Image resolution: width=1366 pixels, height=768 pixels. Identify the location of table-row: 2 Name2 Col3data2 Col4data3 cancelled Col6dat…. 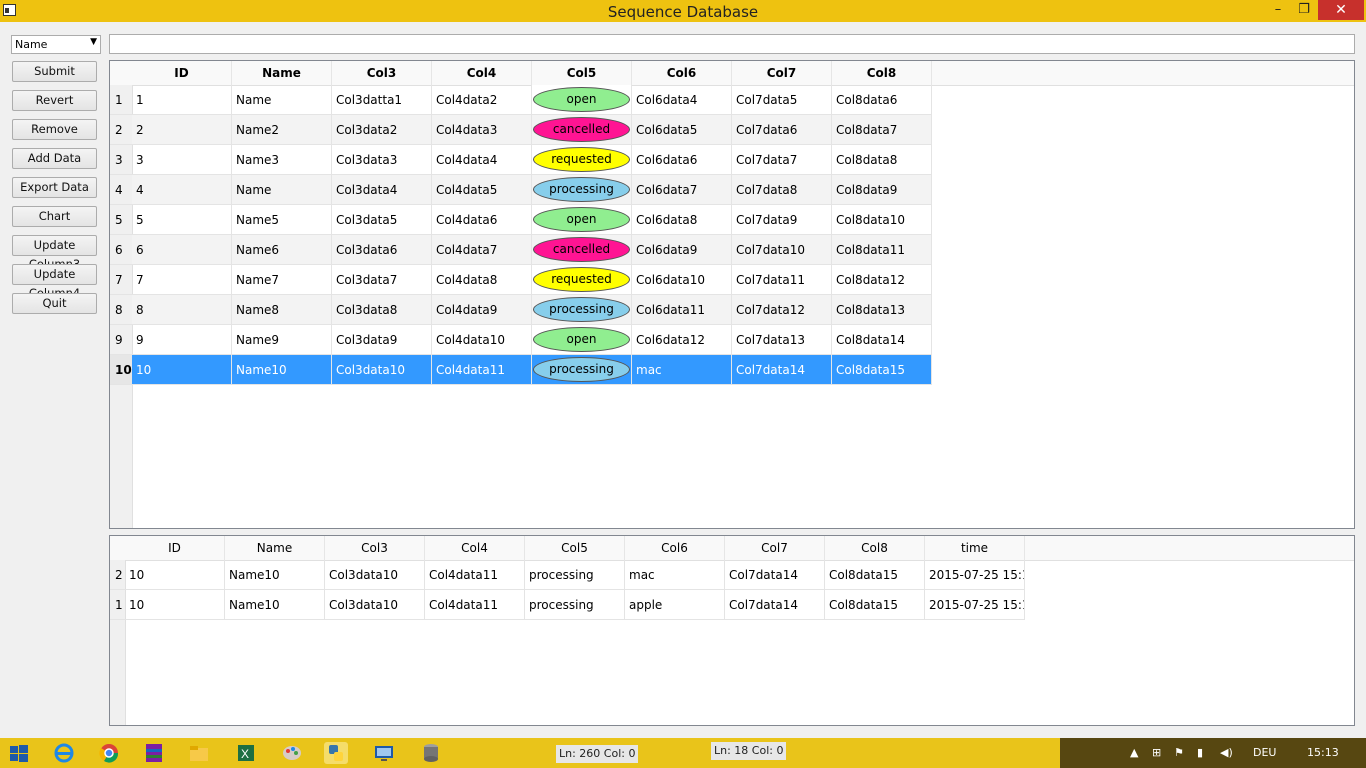
(521, 130).